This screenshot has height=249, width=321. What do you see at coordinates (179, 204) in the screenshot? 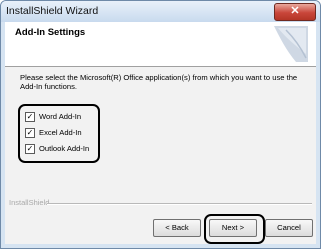
I see `footer-divider` at bounding box center [179, 204].